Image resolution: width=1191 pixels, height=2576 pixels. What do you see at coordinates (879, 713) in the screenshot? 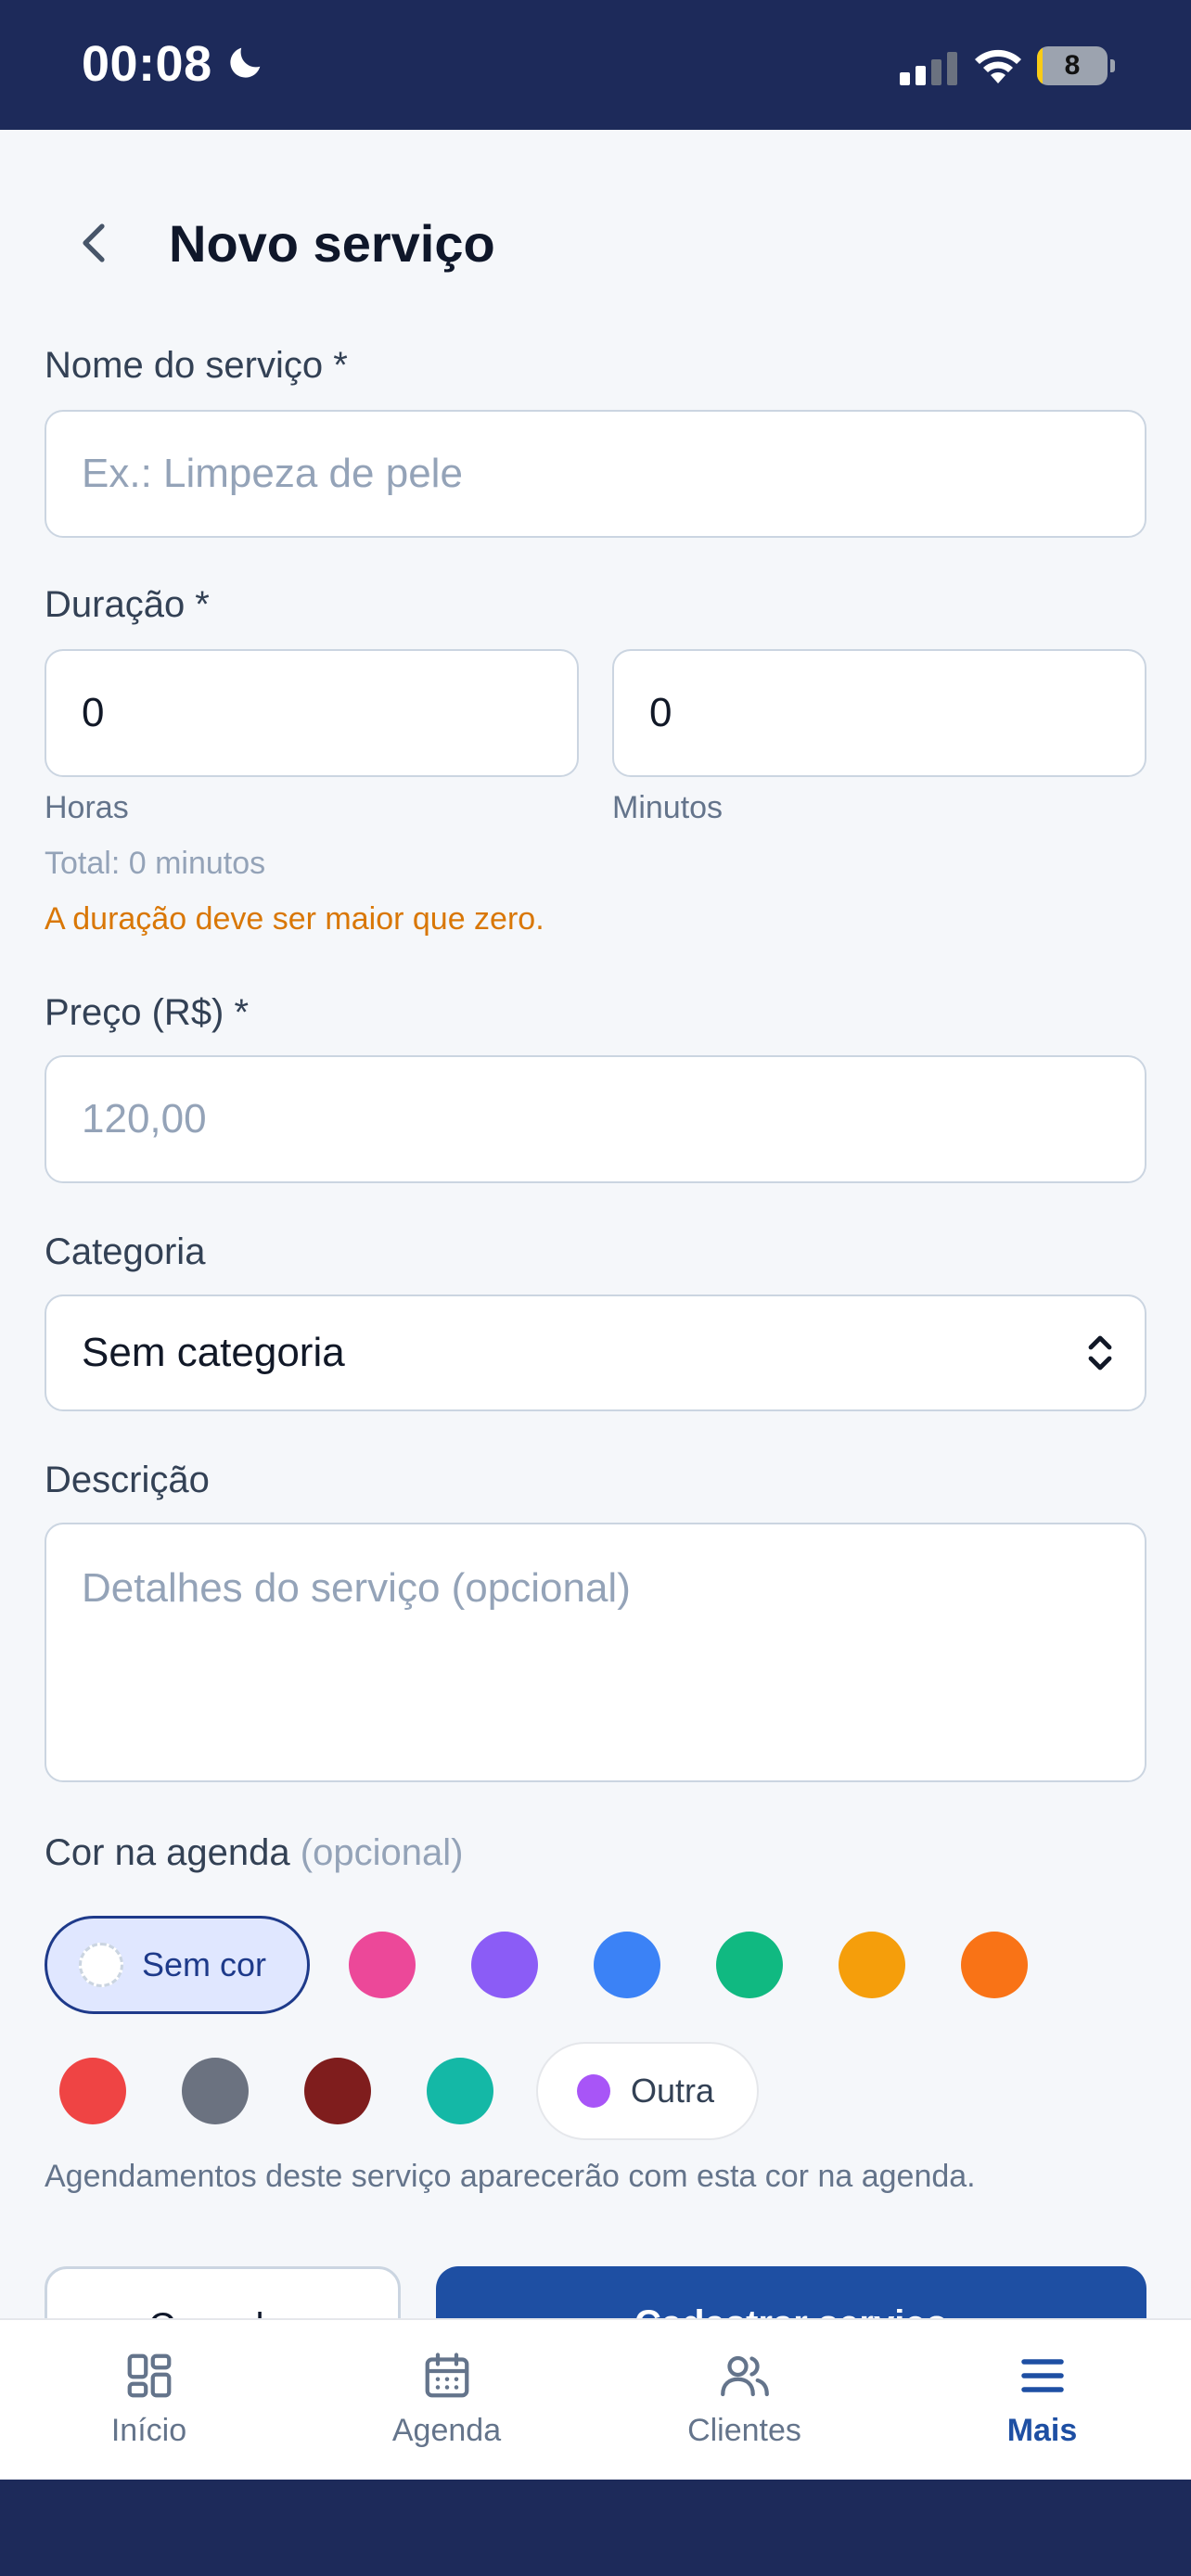
I see `duration-minutes-input: 0` at bounding box center [879, 713].